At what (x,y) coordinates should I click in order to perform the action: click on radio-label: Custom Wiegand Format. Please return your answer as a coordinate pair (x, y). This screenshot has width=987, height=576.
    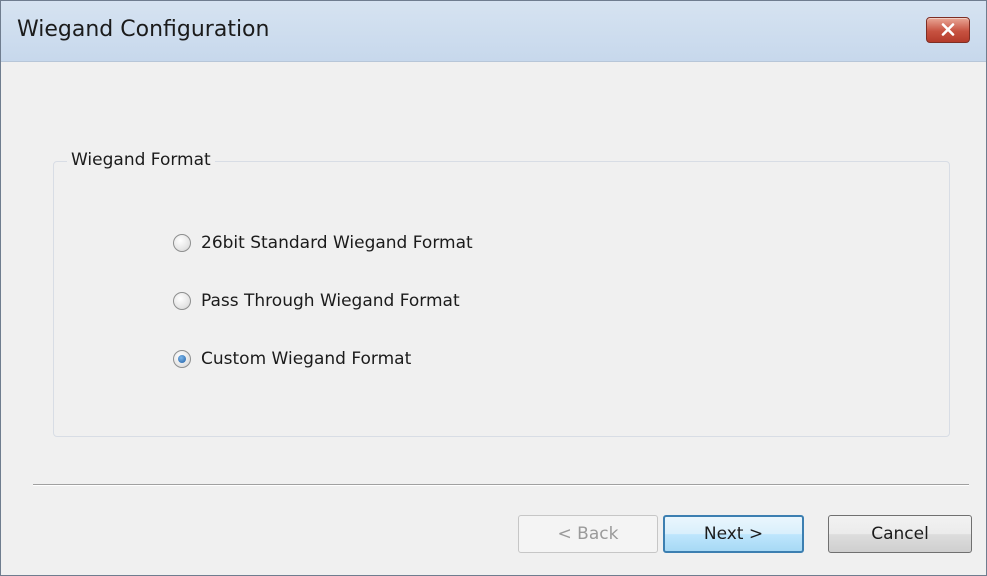
    Looking at the image, I should click on (306, 359).